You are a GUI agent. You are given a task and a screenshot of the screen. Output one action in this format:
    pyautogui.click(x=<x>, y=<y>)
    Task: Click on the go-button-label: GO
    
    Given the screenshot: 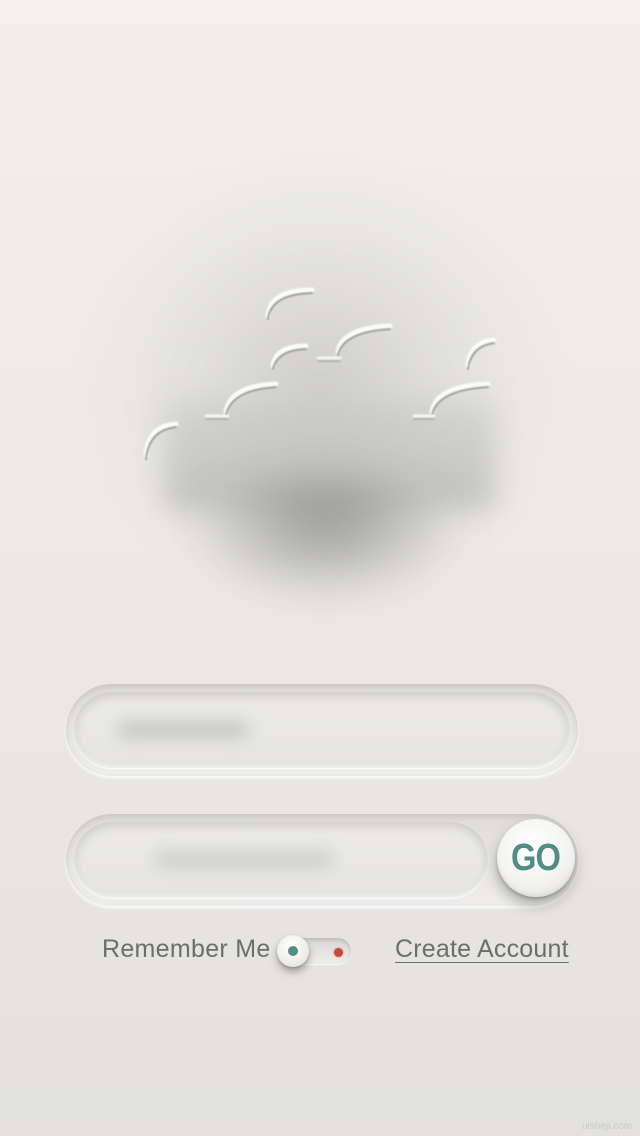 What is the action you would take?
    pyautogui.click(x=536, y=857)
    